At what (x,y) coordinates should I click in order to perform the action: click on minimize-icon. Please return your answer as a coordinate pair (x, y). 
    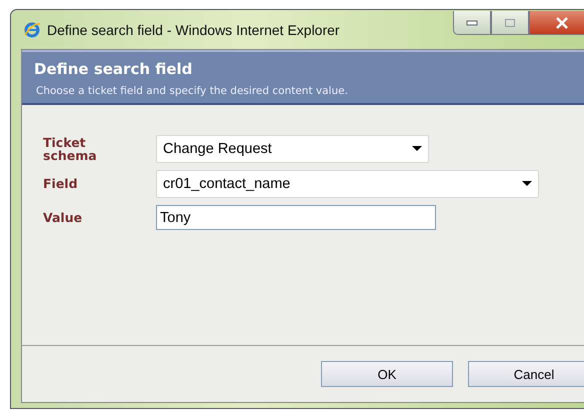
    Looking at the image, I should click on (472, 23).